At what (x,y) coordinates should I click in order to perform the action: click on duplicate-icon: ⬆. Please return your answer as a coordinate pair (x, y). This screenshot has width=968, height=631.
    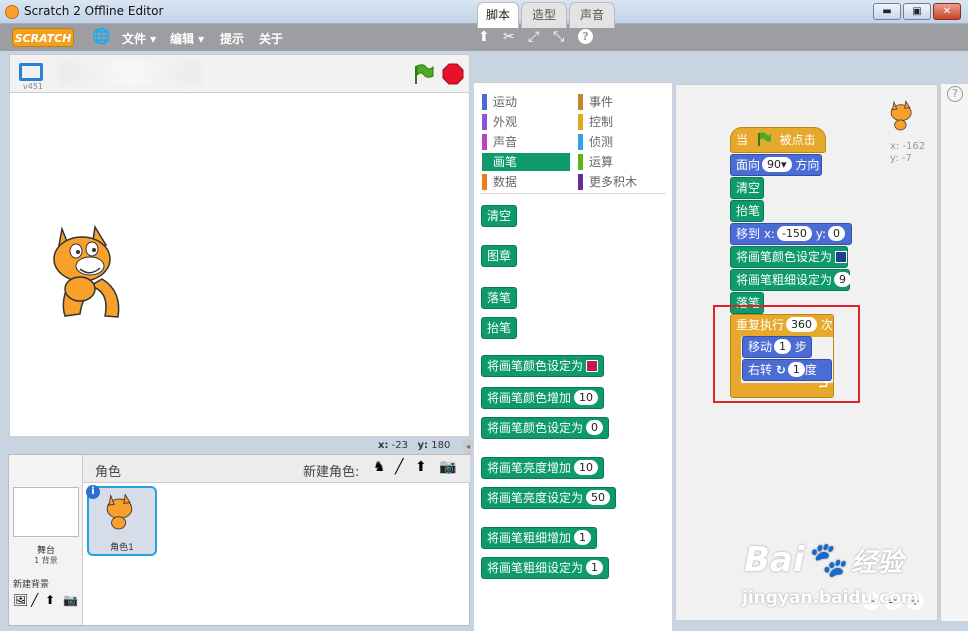
    Looking at the image, I should click on (484, 37).